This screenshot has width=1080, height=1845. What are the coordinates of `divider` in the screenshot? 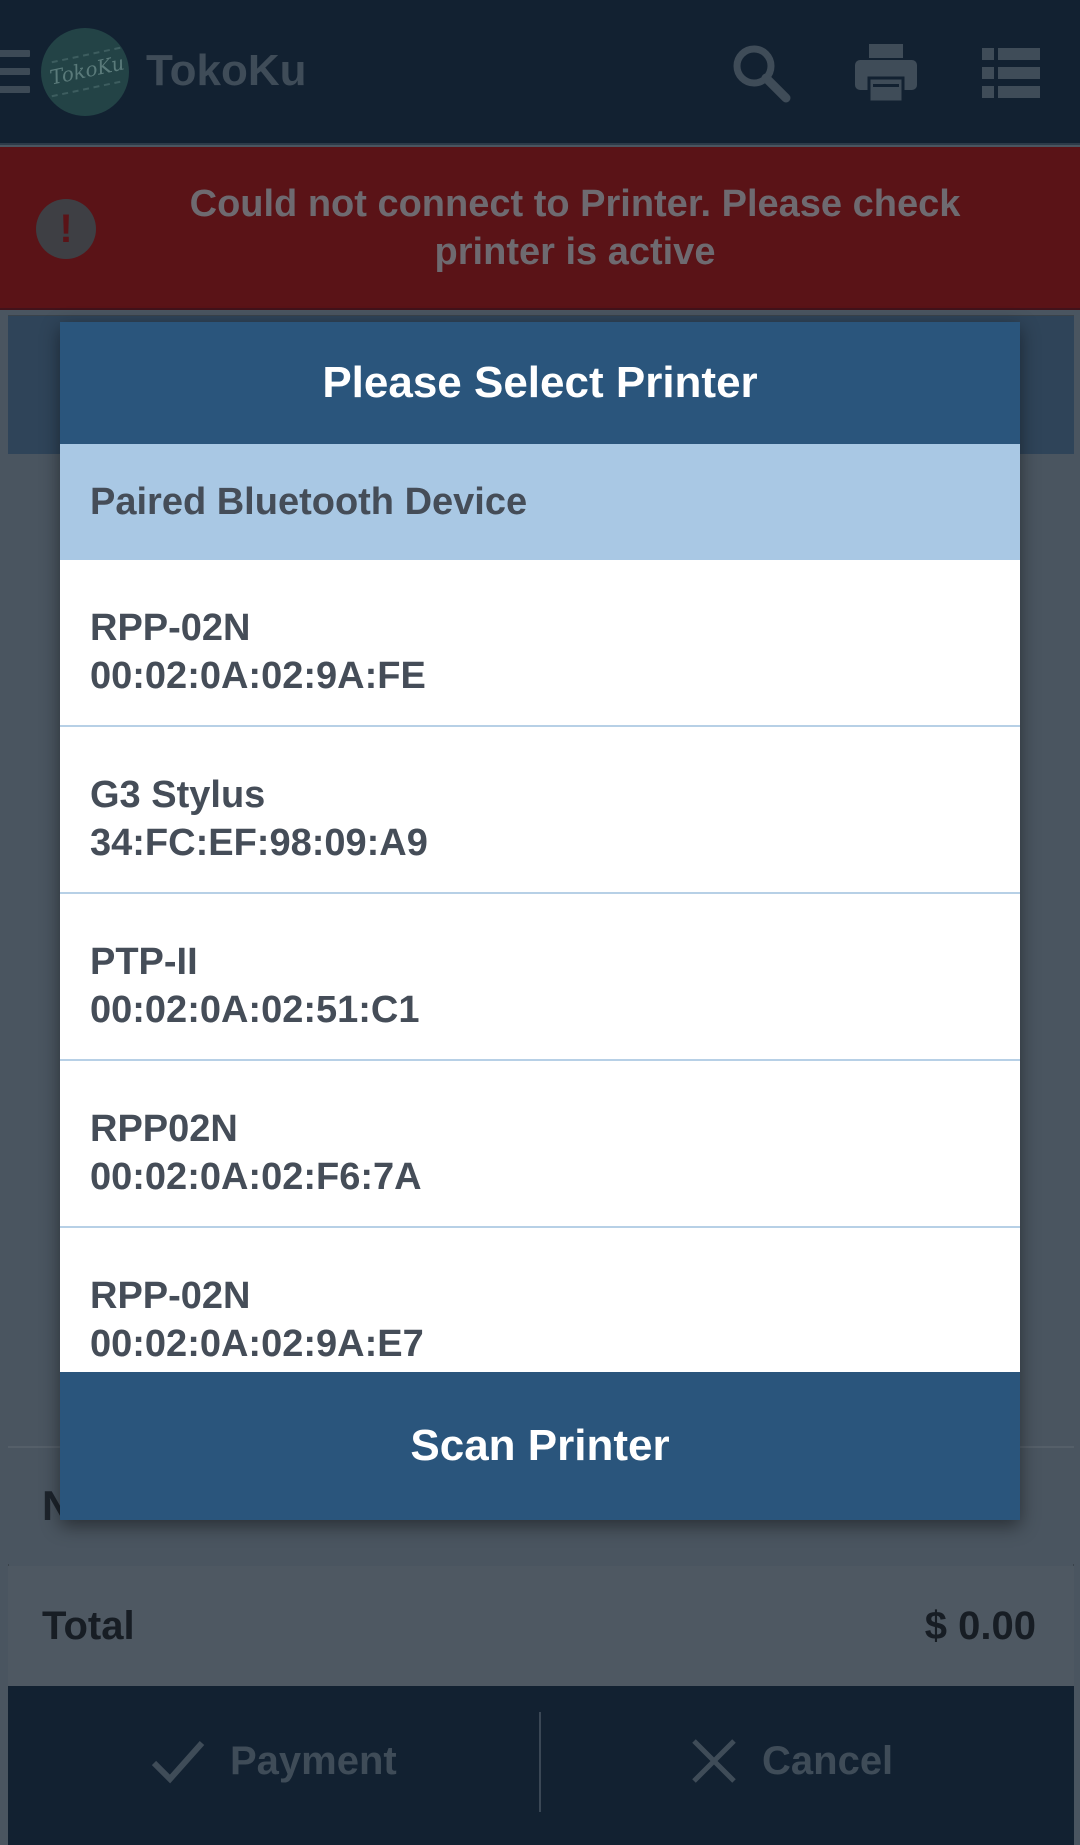 It's located at (540, 1762).